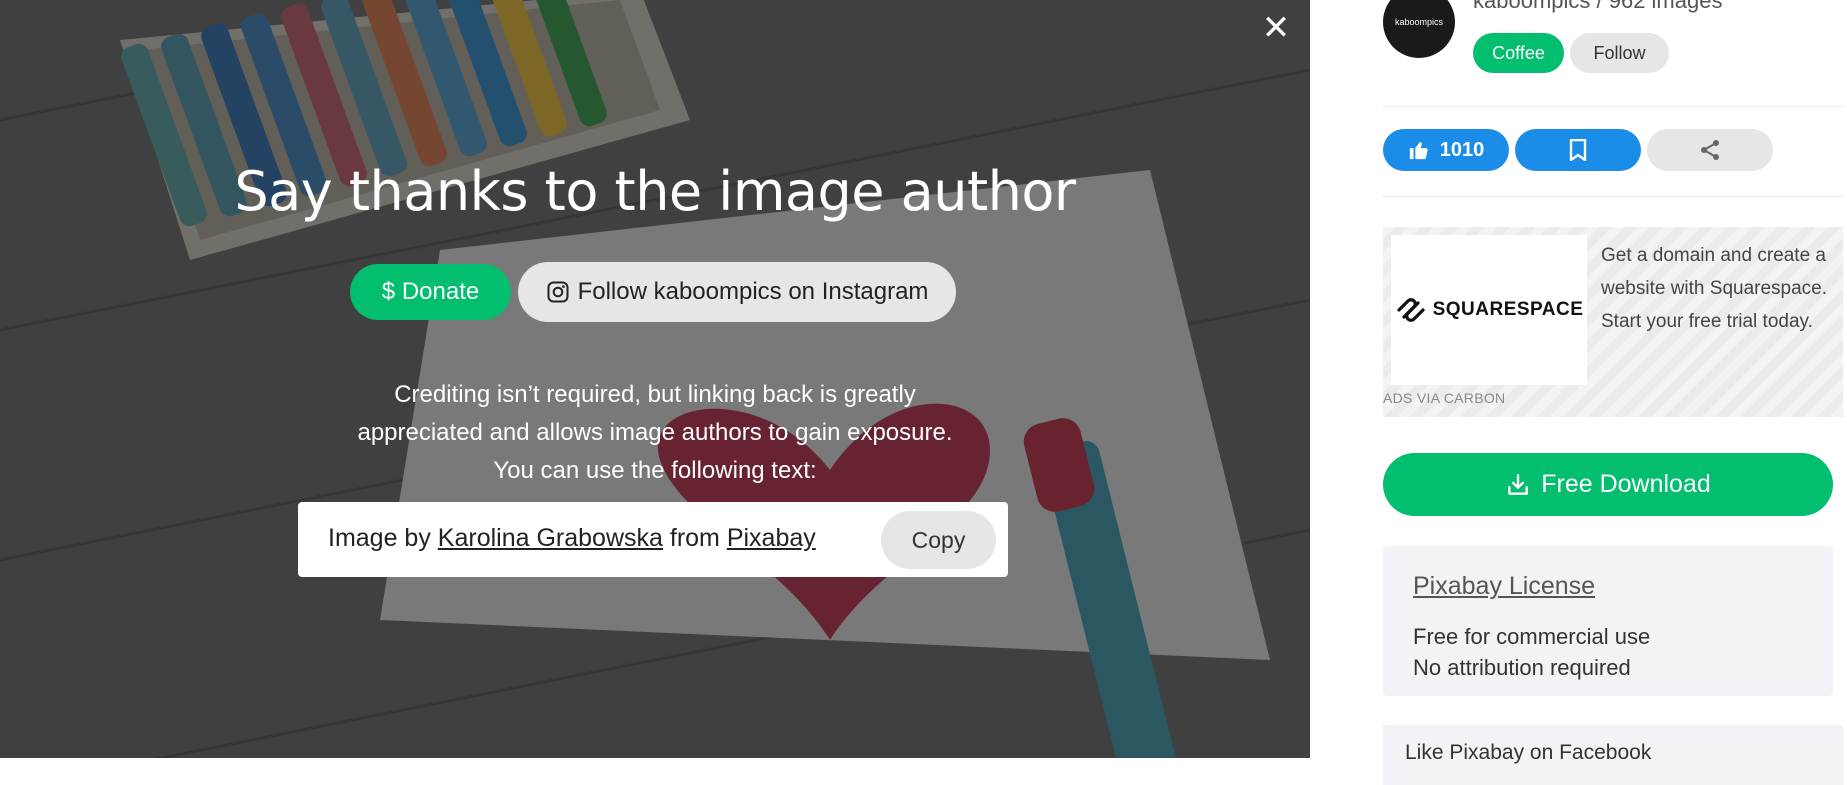 The width and height of the screenshot is (1847, 785). Describe the element at coordinates (1518, 53) in the screenshot. I see `coffee-button: Coffee` at that location.